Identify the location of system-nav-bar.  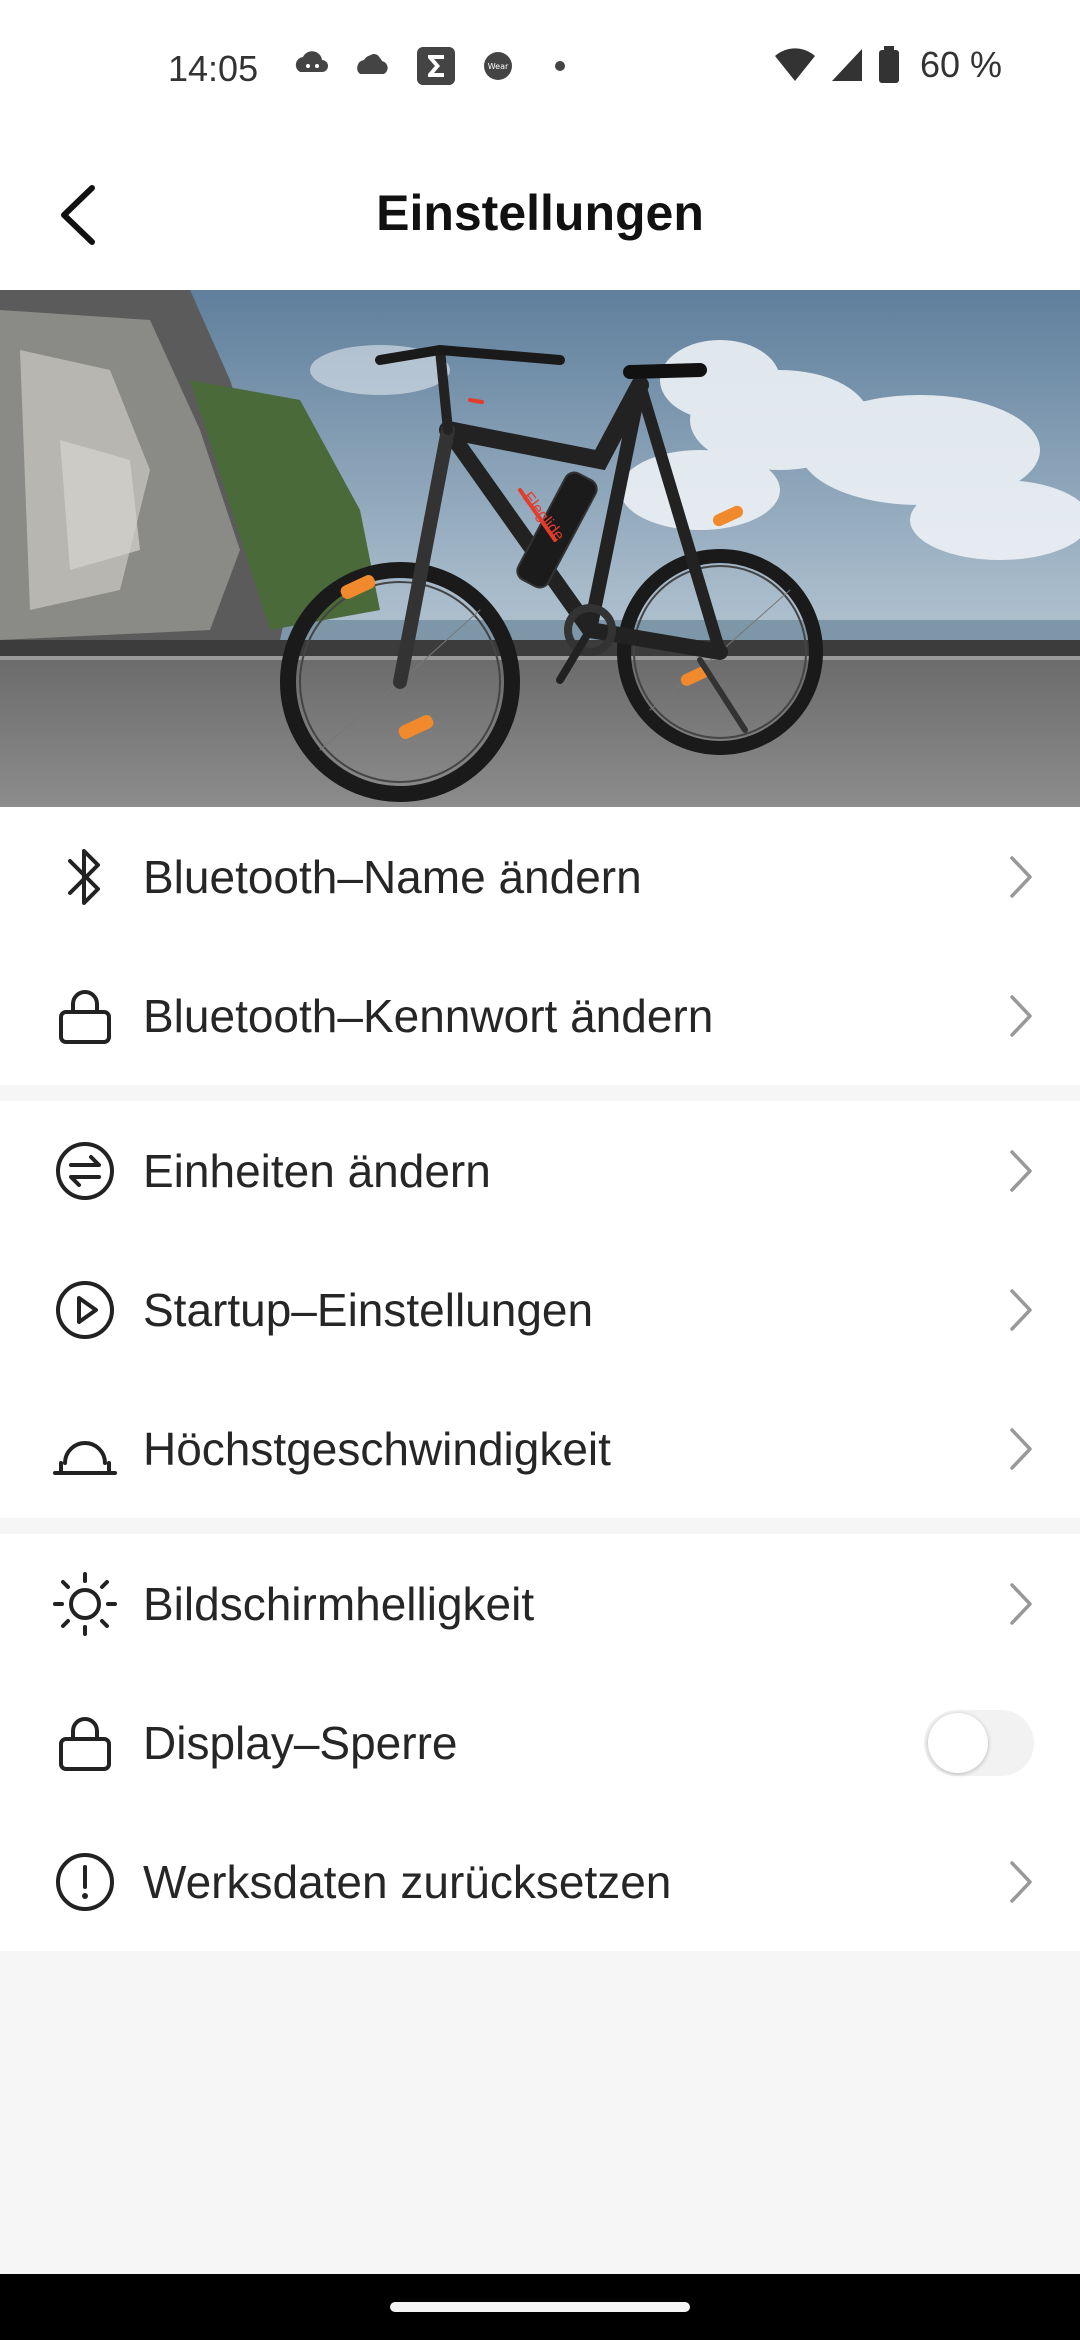
(540, 2307).